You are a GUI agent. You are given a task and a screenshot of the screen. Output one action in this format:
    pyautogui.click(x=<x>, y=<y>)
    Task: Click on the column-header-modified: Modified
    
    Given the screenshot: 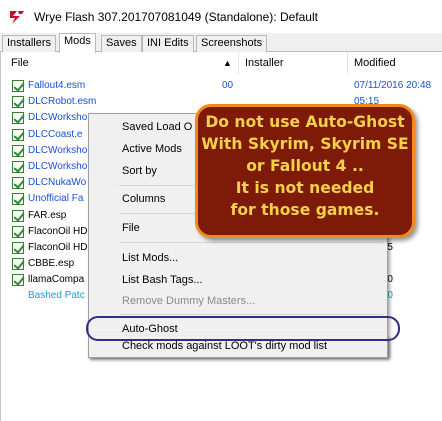 What is the action you would take?
    pyautogui.click(x=395, y=63)
    